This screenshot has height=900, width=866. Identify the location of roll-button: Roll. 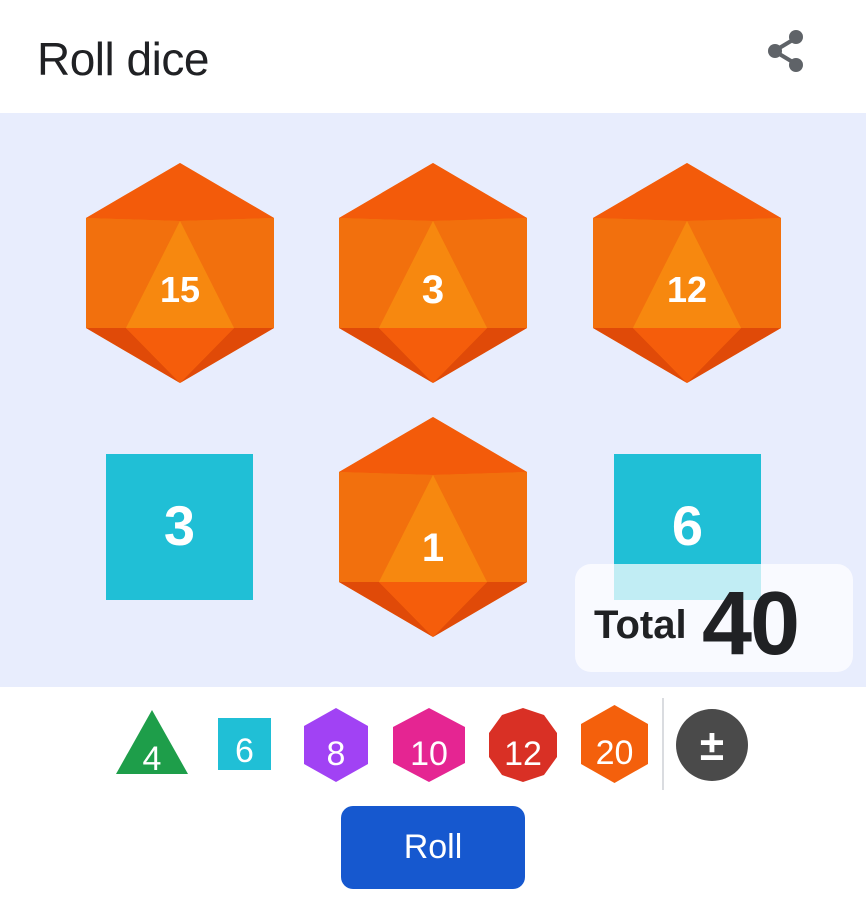
(433, 847).